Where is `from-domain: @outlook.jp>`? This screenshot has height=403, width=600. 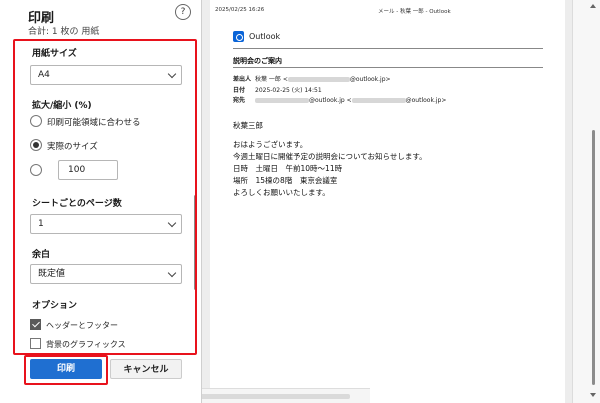 from-domain: @outlook.jp> is located at coordinates (370, 79).